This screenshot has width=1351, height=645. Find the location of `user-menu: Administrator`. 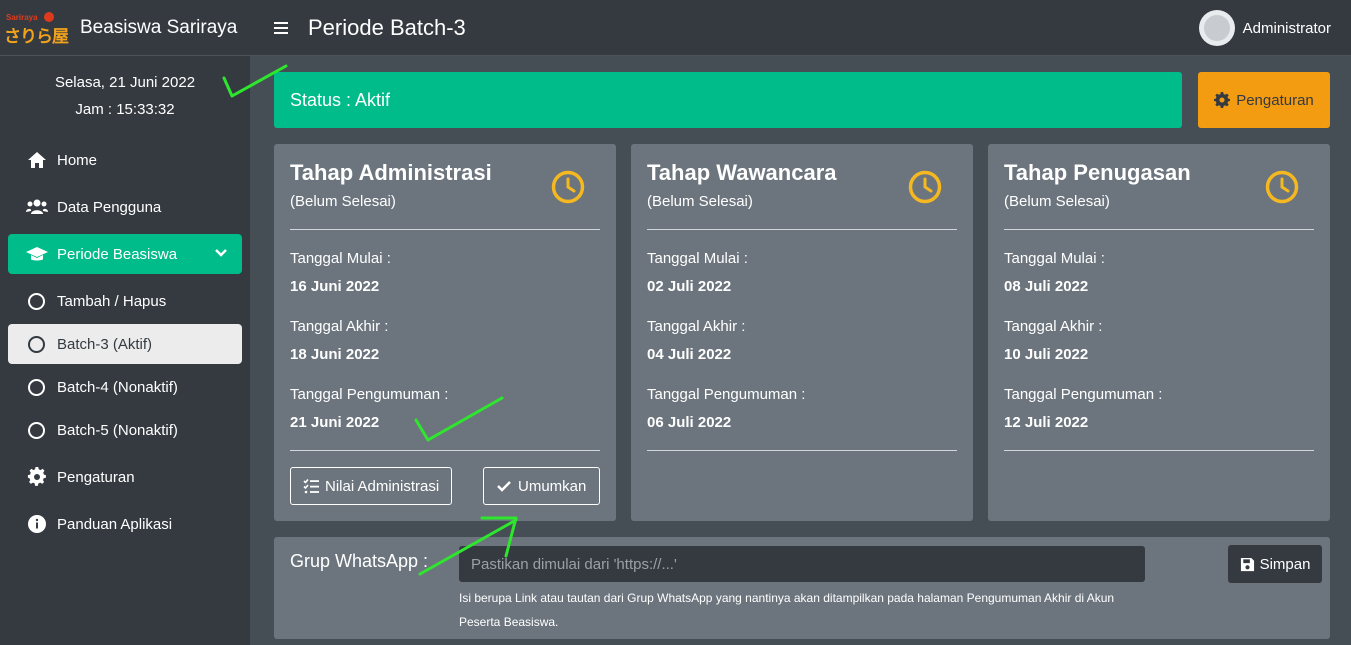

user-menu: Administrator is located at coordinates (1264, 28).